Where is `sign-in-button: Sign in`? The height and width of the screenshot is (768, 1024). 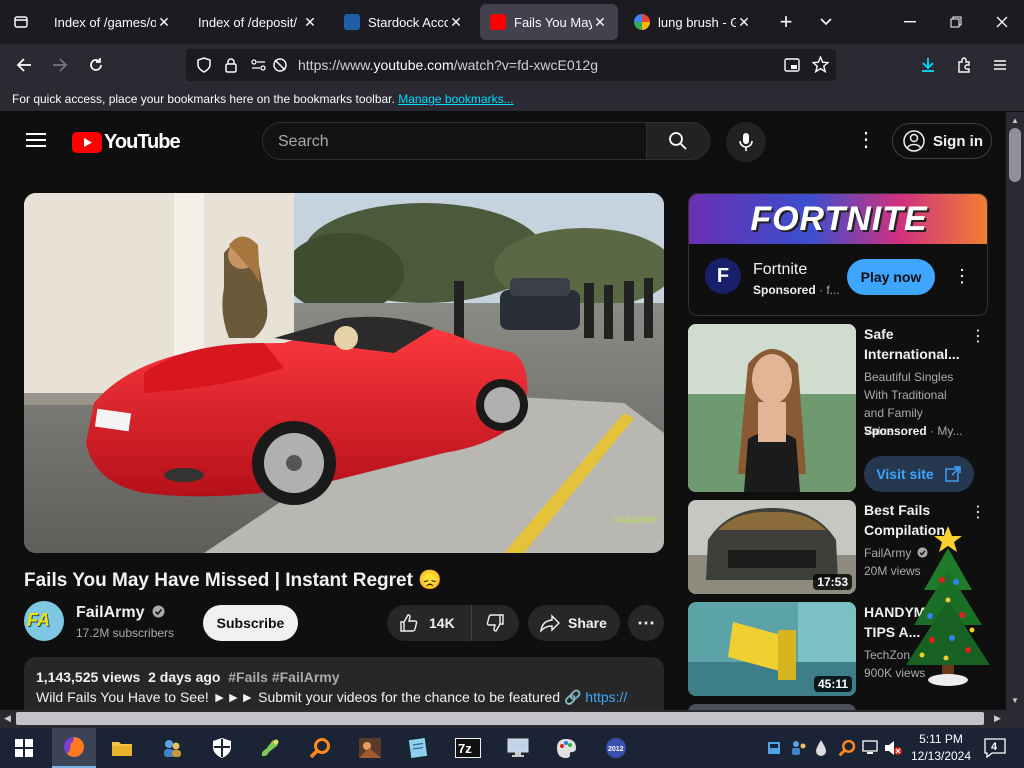 sign-in-button: Sign in is located at coordinates (942, 141).